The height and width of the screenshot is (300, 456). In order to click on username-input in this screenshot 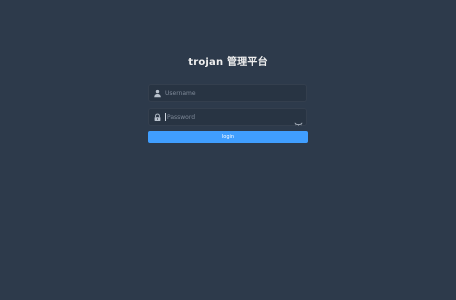, I will do `click(229, 93)`.